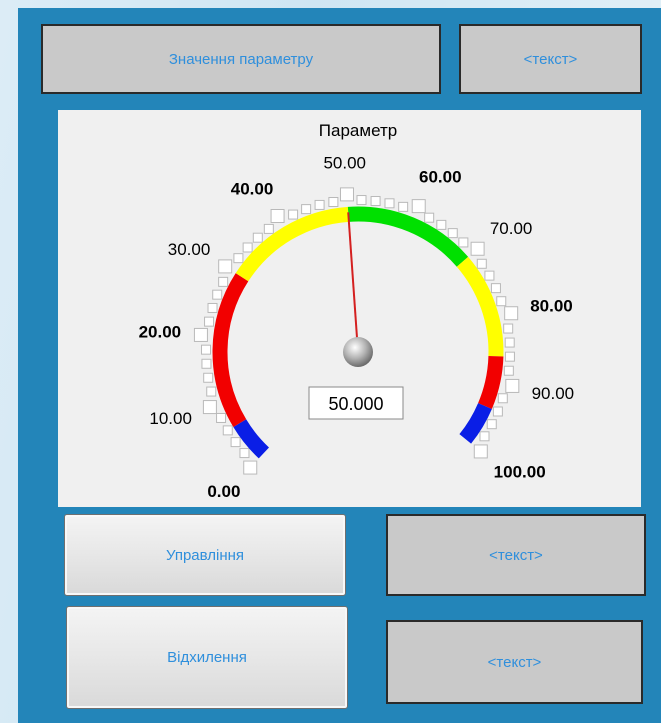 The image size is (661, 723). I want to click on control-value-field: <текст>, so click(516, 555).